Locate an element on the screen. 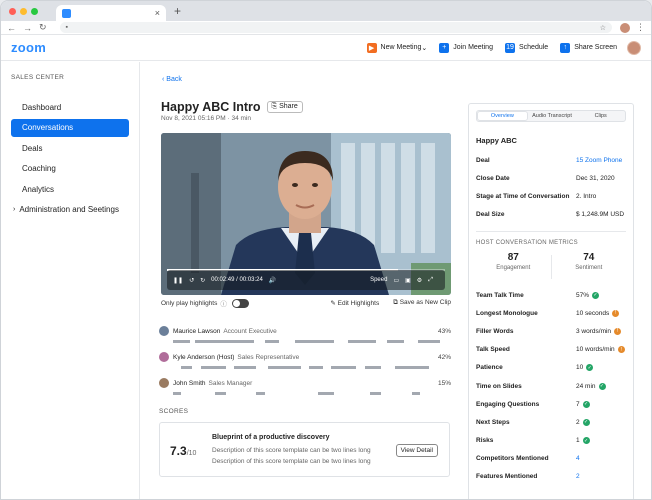  sidebar-item-label: Administration and Seetings is located at coordinates (69, 209).